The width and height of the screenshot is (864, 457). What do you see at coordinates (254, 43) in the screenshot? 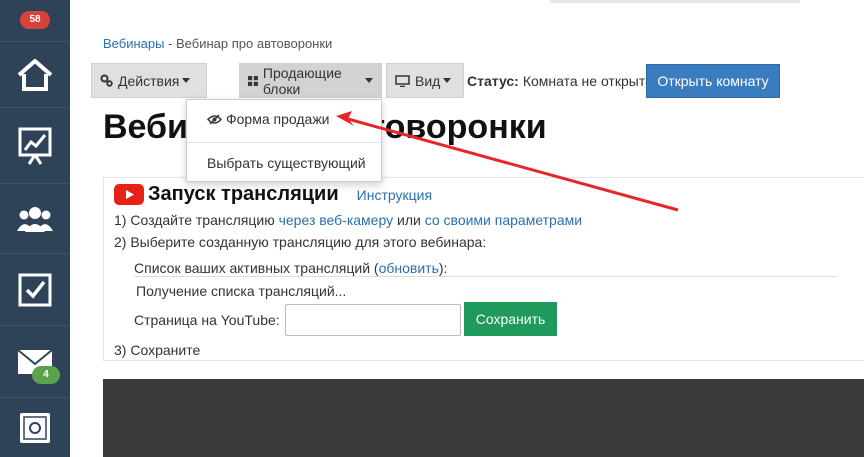
I see `breadcrumb-current: Вебинар про автоворонки` at bounding box center [254, 43].